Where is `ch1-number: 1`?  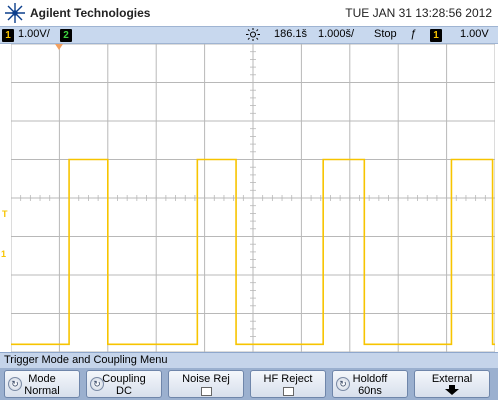
ch1-number: 1 is located at coordinates (8, 35).